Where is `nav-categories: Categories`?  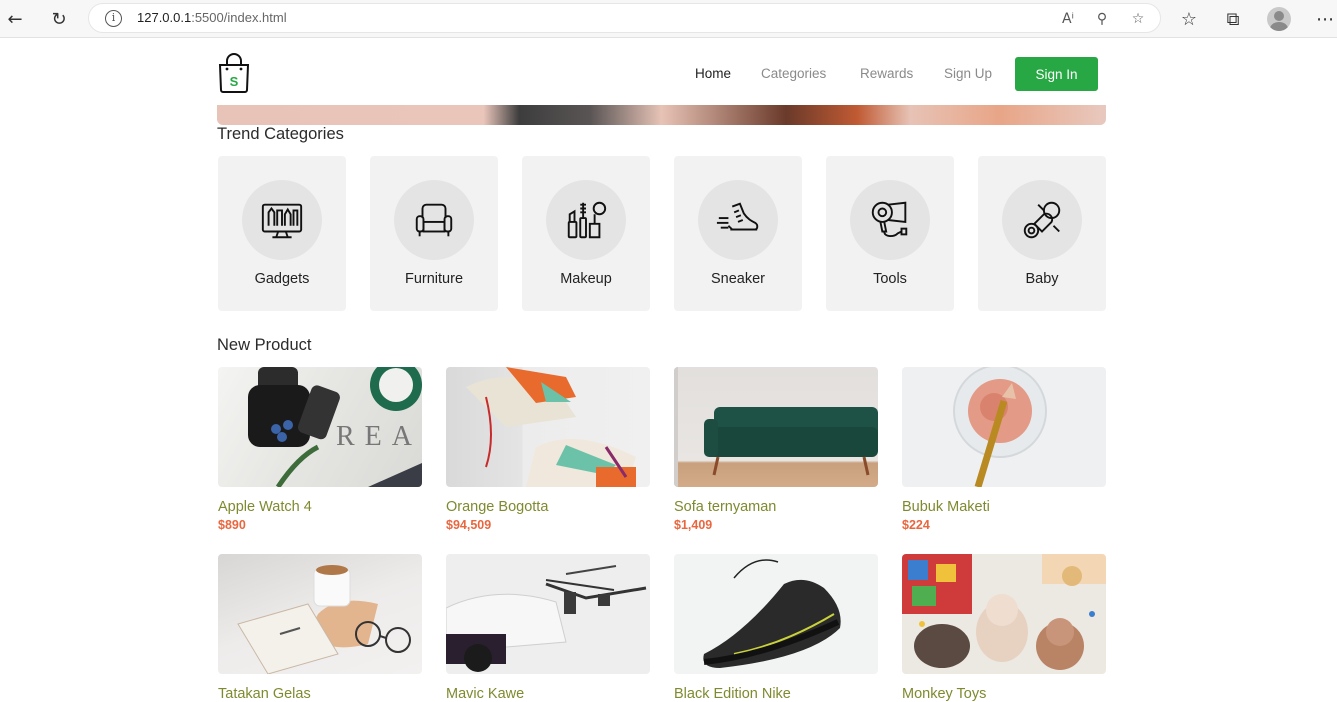
nav-categories: Categories is located at coordinates (793, 73).